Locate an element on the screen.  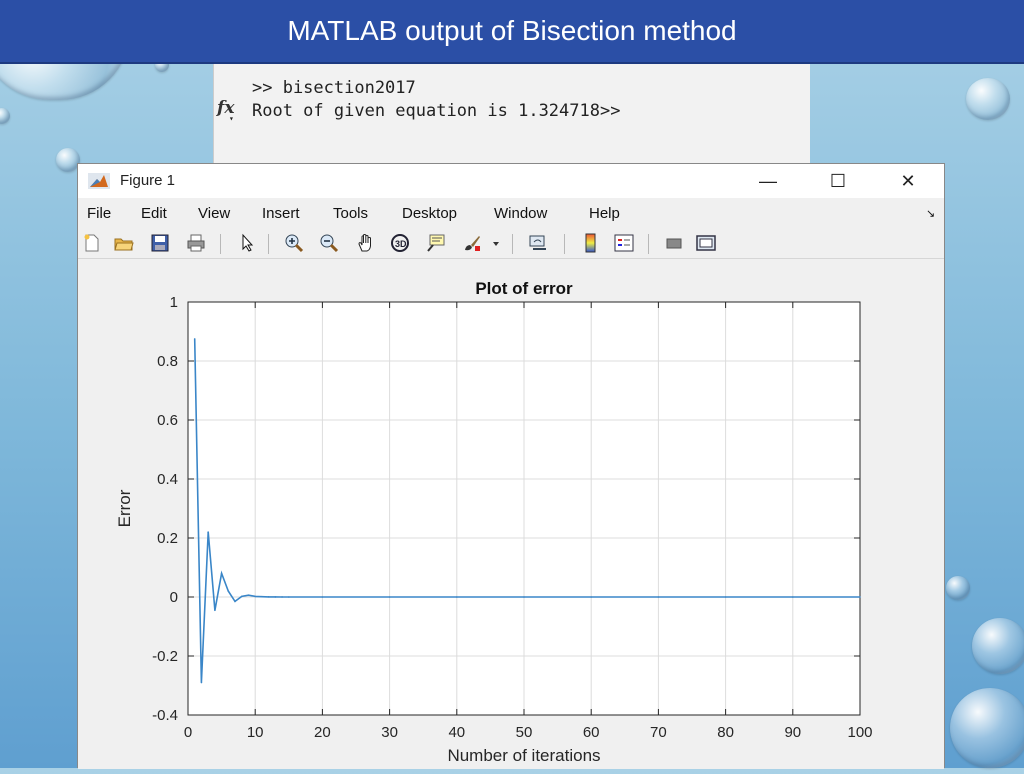
open-file-icon is located at coordinates (124, 243).